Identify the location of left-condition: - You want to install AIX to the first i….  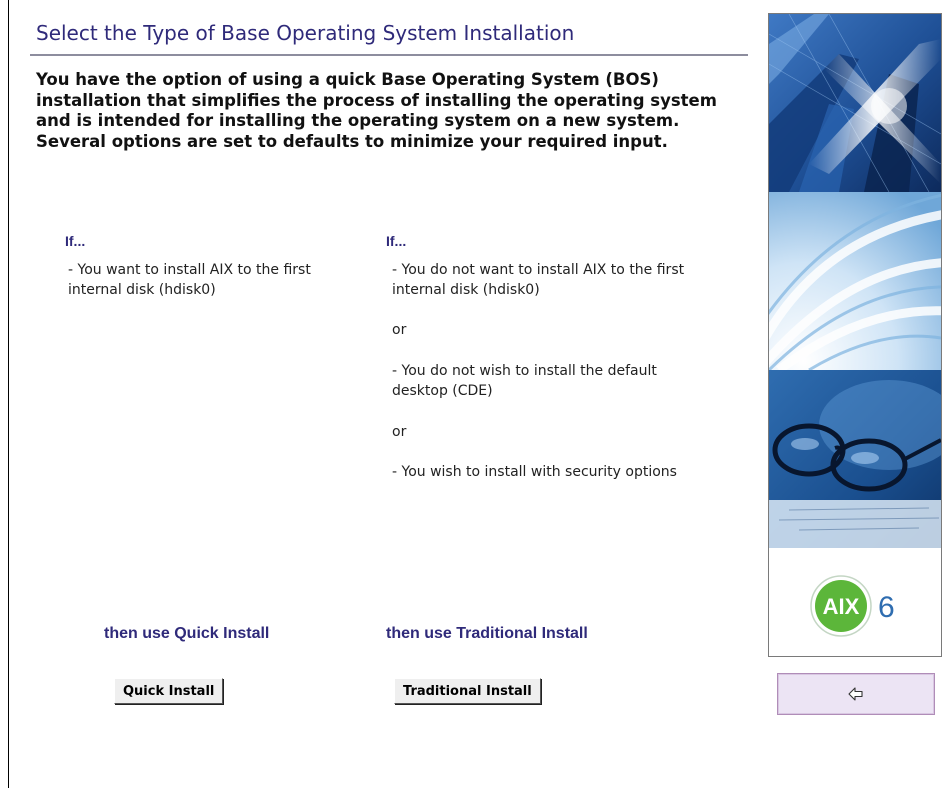
(189, 280).